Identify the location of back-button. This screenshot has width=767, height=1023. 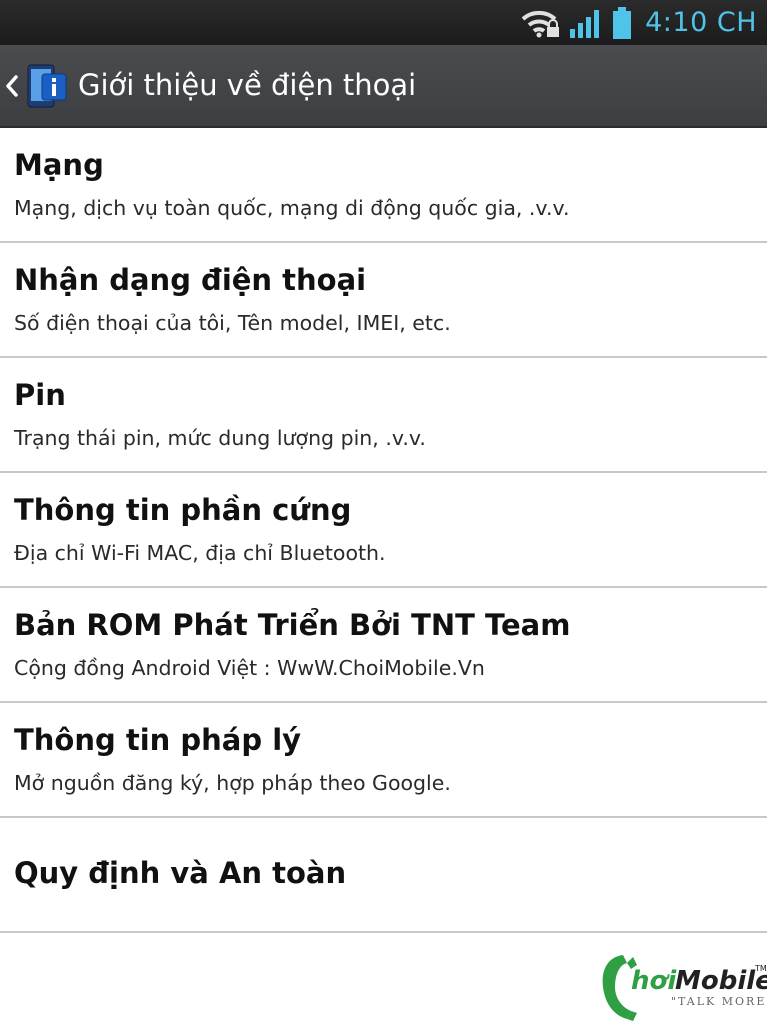
(36, 85).